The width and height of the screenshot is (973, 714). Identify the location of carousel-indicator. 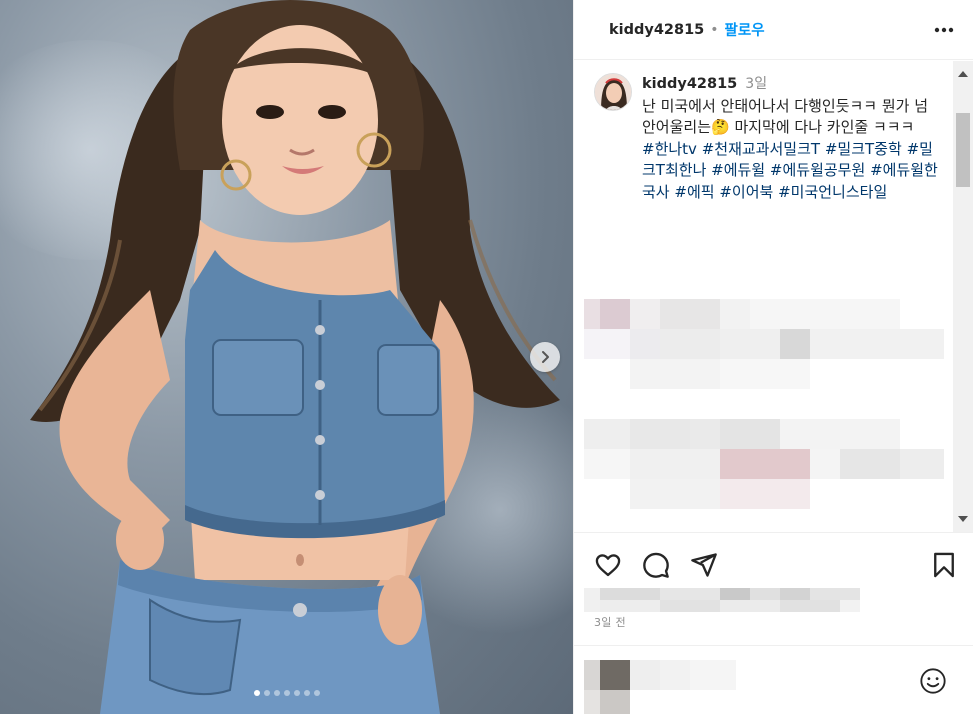
(286, 693).